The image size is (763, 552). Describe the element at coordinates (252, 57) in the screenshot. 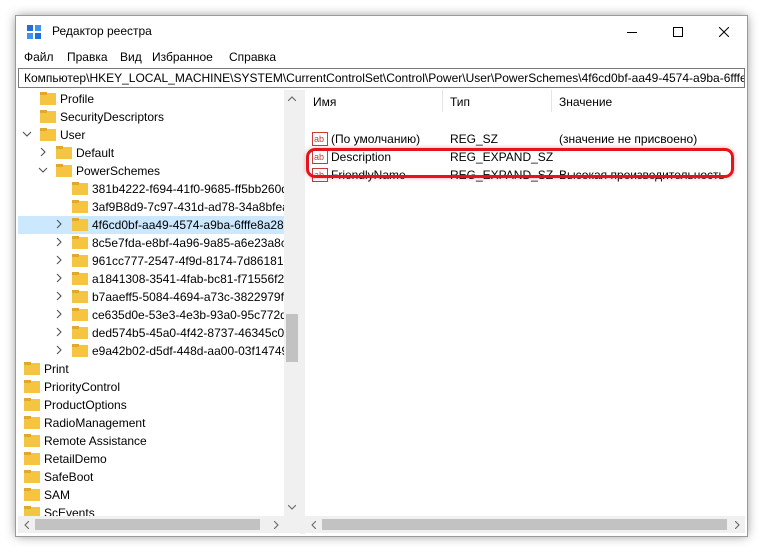

I see `menu-help: Справка` at that location.